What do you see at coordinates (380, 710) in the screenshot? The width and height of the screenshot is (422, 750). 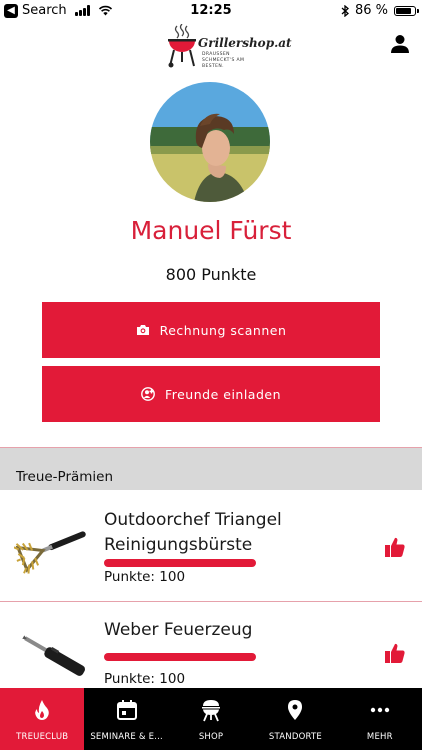 I see `more-icon` at bounding box center [380, 710].